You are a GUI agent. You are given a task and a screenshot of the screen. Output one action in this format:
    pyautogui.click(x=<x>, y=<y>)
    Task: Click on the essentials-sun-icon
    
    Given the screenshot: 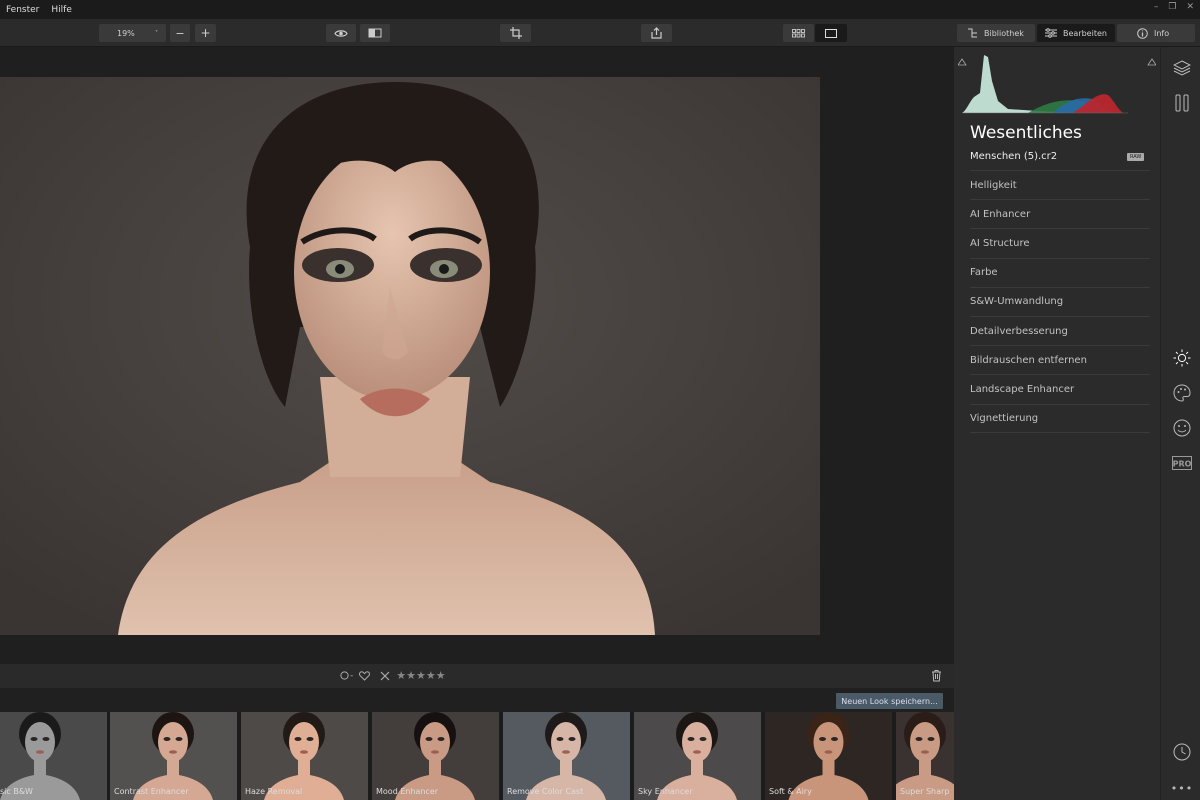 What is the action you would take?
    pyautogui.click(x=1182, y=358)
    